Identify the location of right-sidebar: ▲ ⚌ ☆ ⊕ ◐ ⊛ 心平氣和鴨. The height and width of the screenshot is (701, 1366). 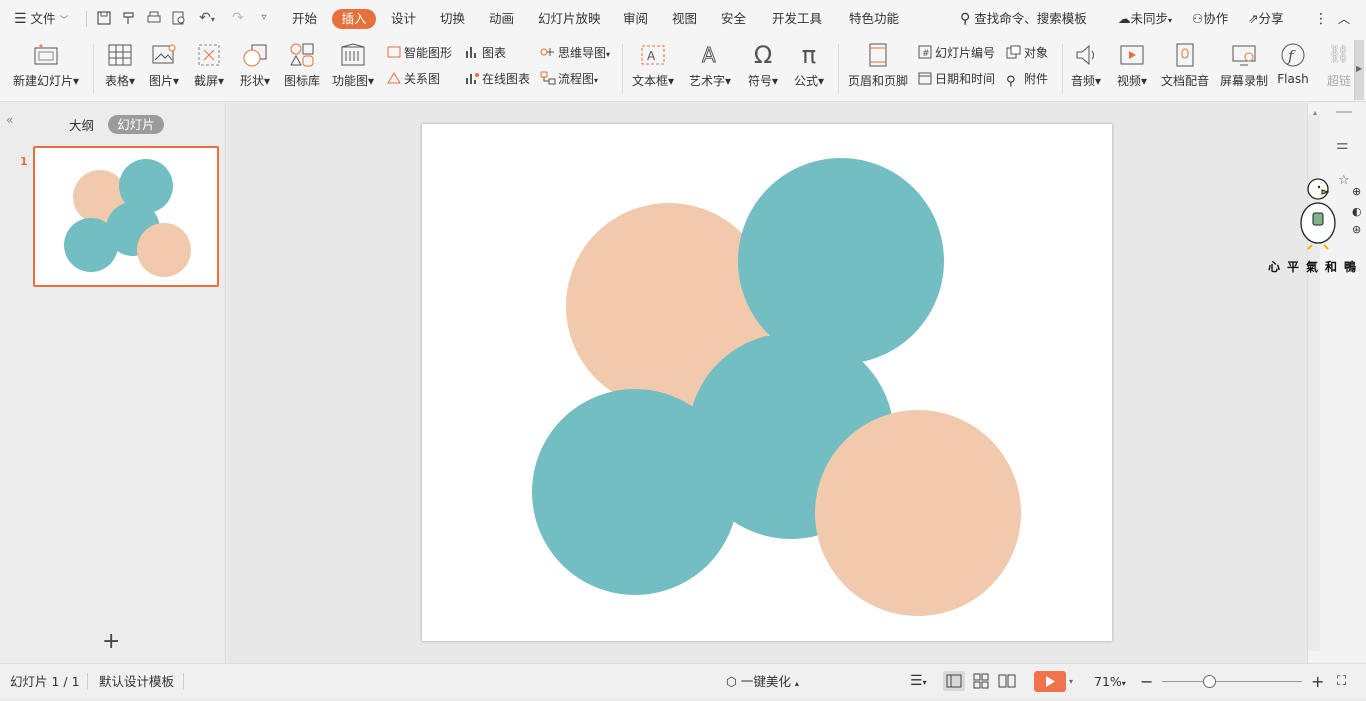
(1317, 383).